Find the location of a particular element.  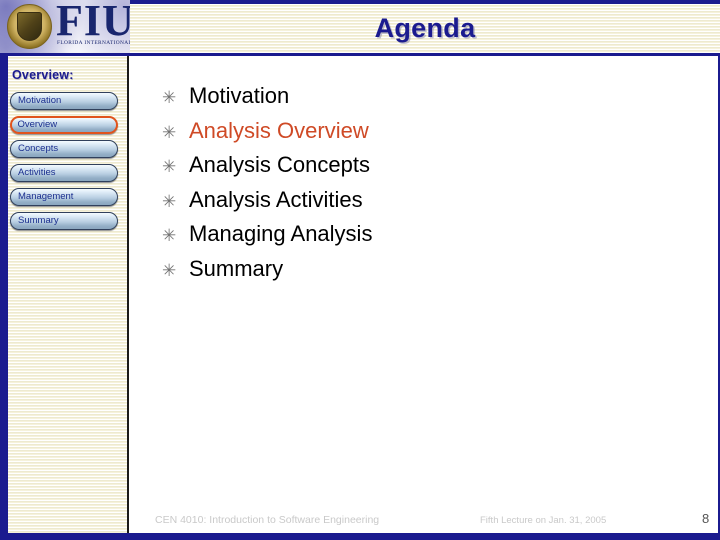

list-item: ✳ Analysis Concepts is located at coordinates (432, 165).